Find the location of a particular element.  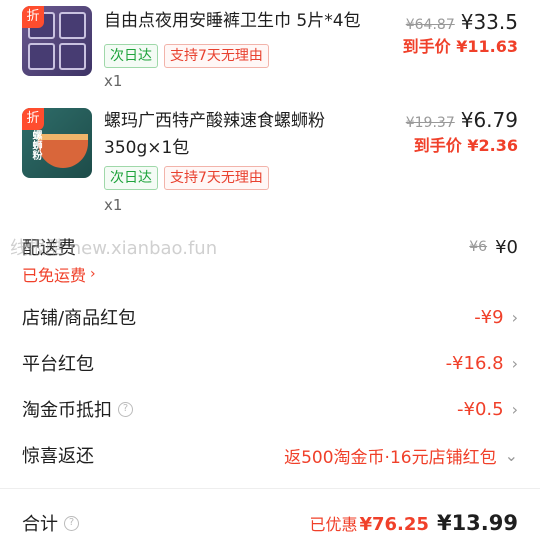

row-label: 店铺/商品红包 is located at coordinates (79, 318).